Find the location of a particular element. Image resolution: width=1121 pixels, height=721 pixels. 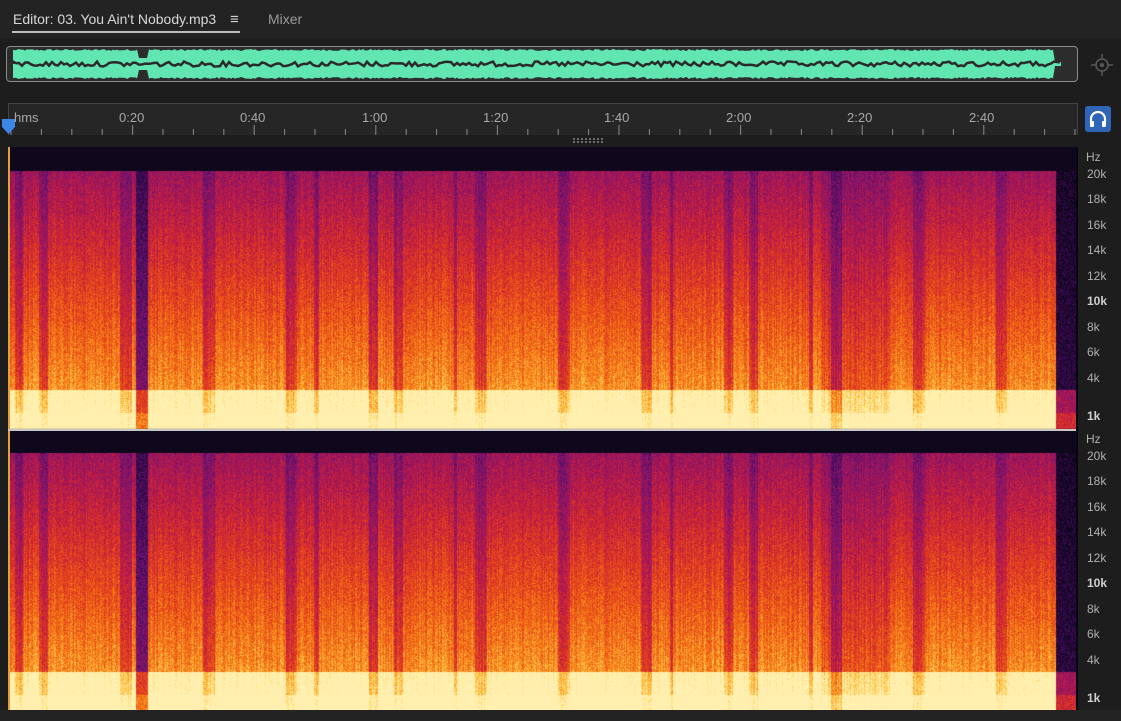

active-tab-indicator is located at coordinates (126, 32).